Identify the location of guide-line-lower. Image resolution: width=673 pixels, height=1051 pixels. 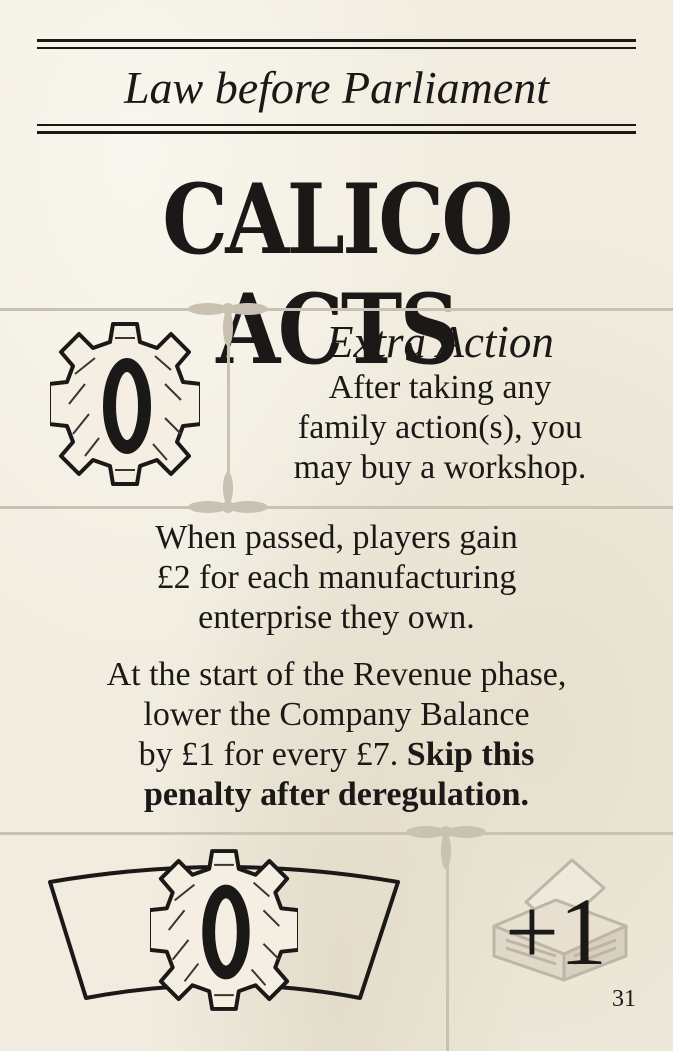
(336, 833).